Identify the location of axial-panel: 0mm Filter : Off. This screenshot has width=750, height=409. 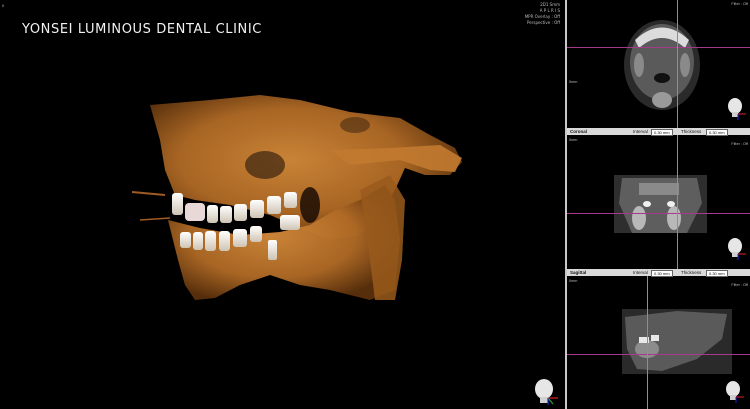
(658, 64).